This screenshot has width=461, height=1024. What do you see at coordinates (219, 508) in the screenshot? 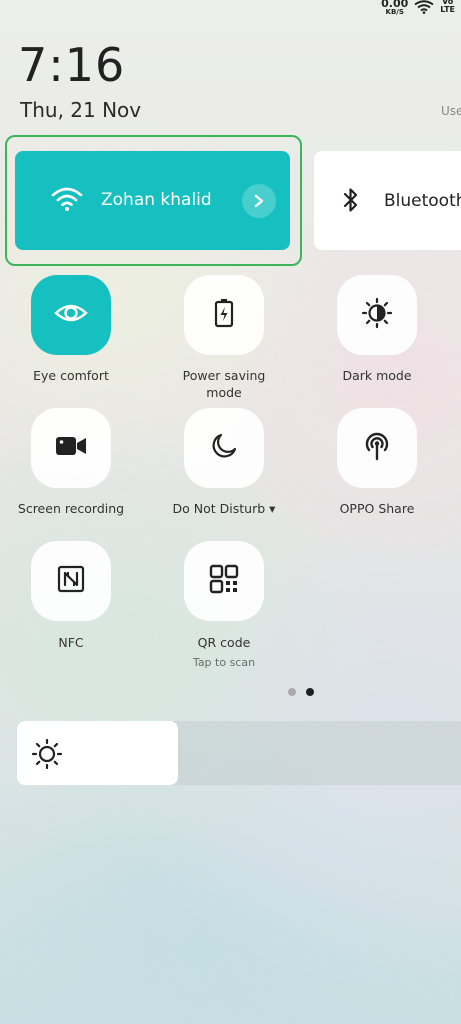
I see `do-not-disturb-label-text: Do Not Disturb` at bounding box center [219, 508].